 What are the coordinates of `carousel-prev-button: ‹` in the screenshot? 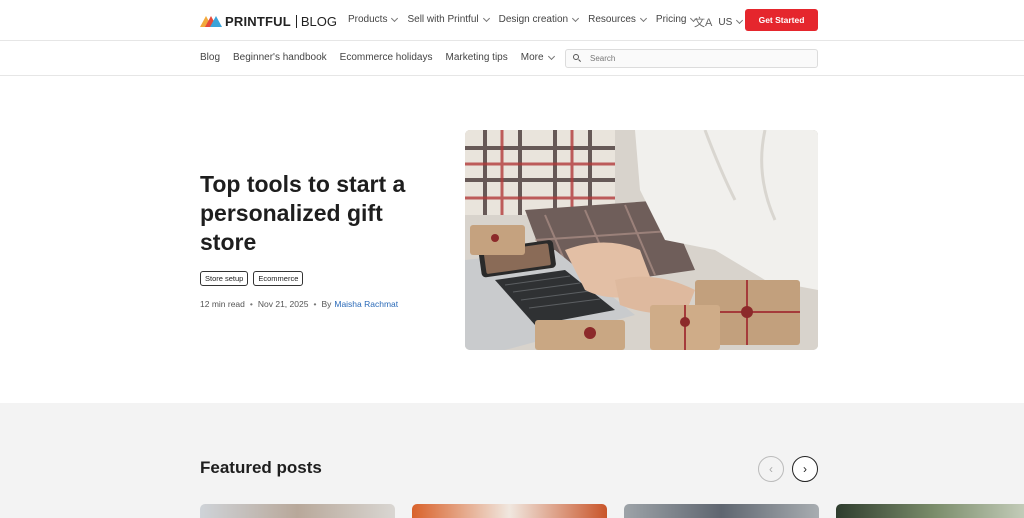 It's located at (771, 469).